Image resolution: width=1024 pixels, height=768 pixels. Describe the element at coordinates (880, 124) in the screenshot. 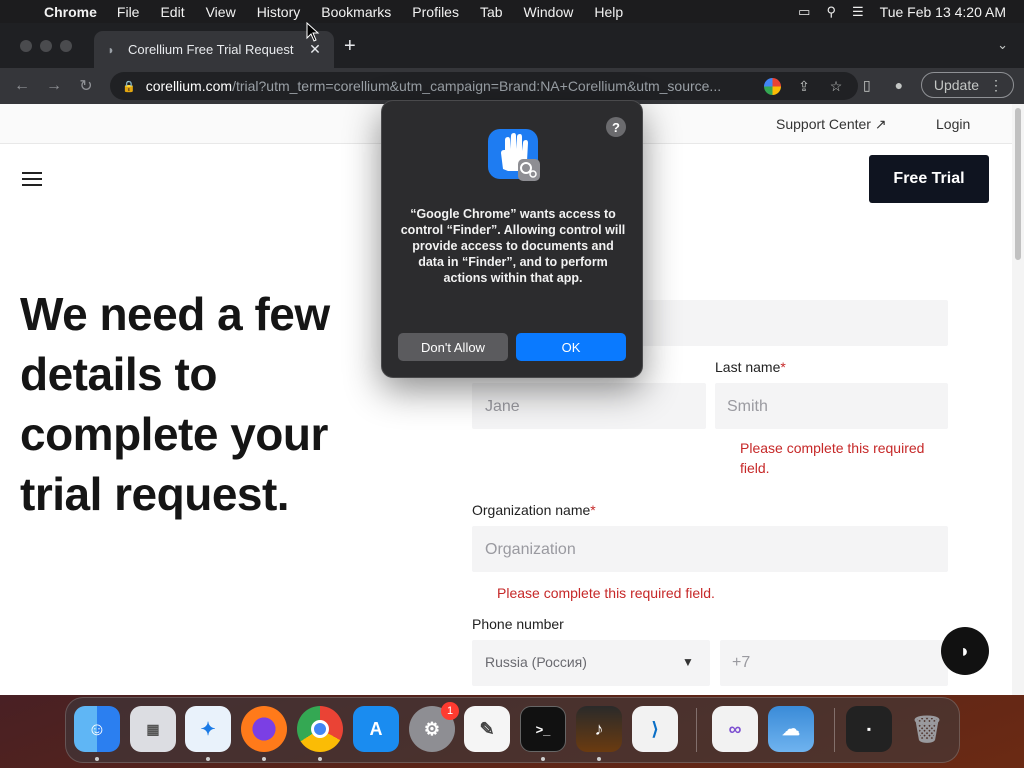

I see `external-link-icon: ↗` at that location.